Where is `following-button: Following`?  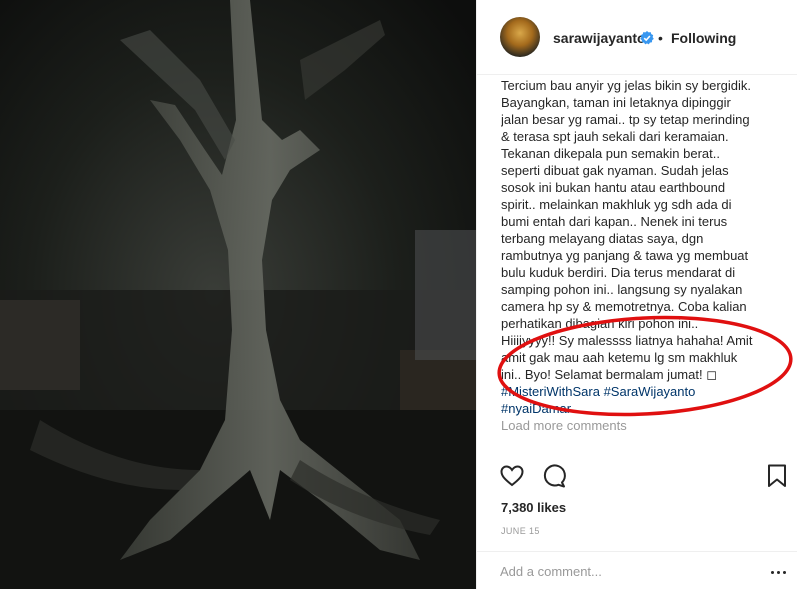 following-button: Following is located at coordinates (703, 38).